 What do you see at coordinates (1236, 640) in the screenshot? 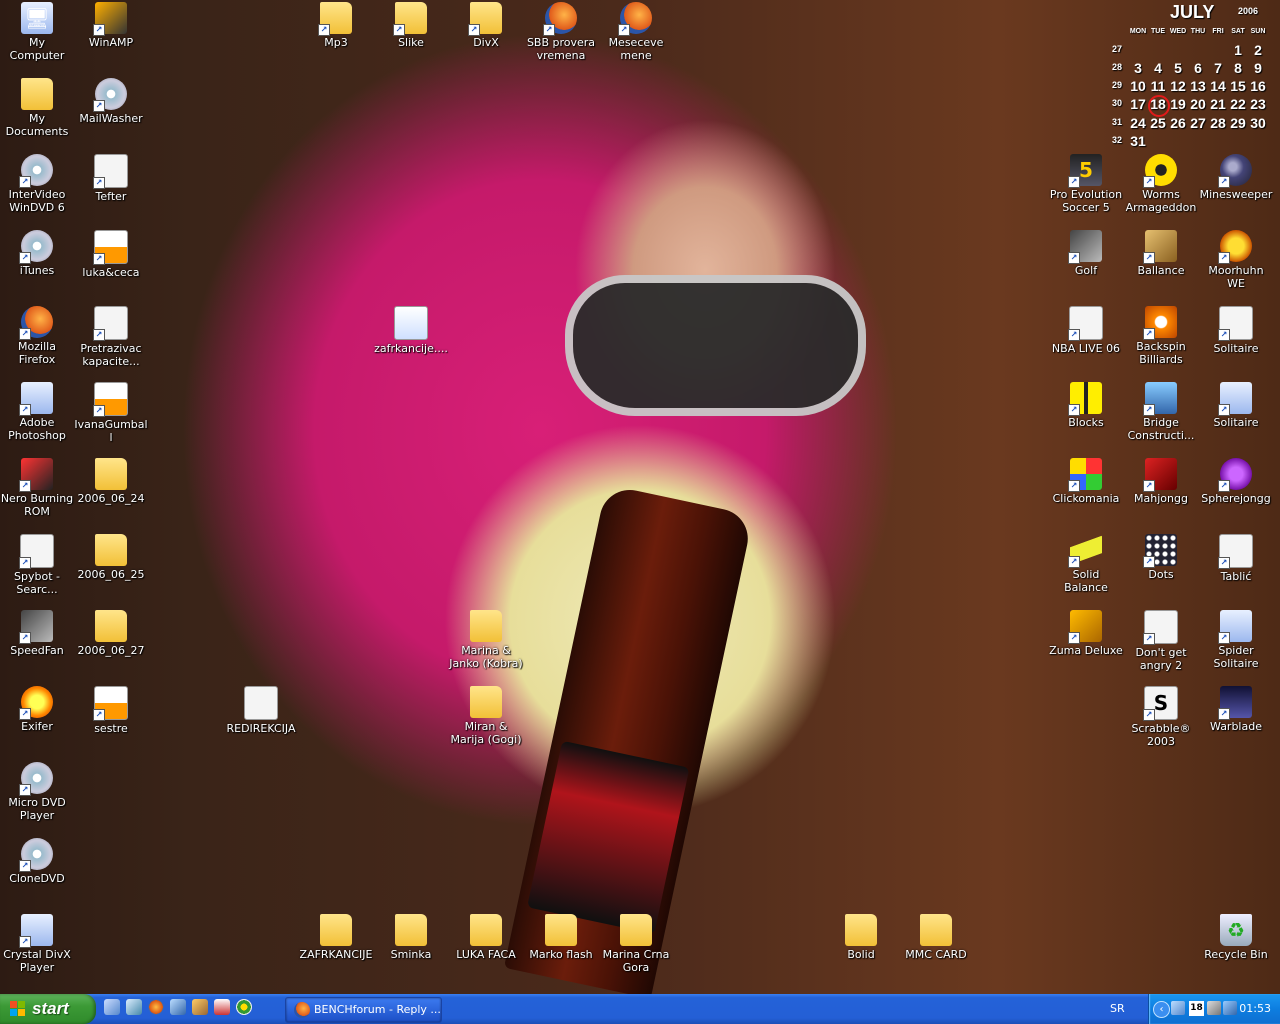
I see `desktop-icon-spider-solitaire: ↗ Spider Solitaire` at bounding box center [1236, 640].